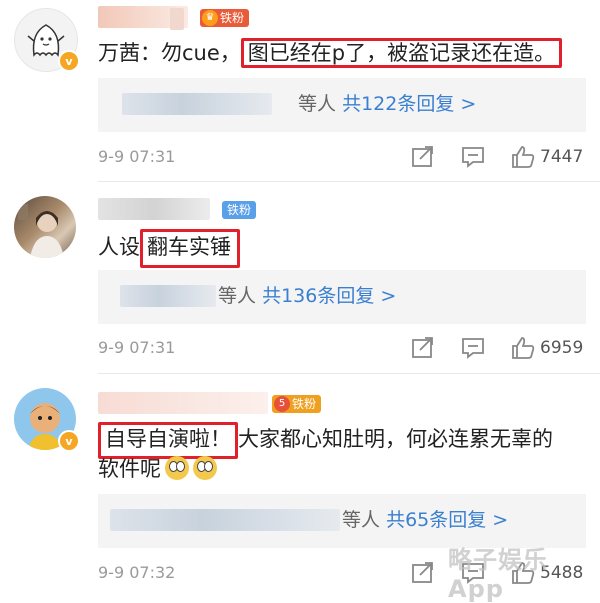  What do you see at coordinates (297, 404) in the screenshot?
I see `fan-badge: 5 铁粉` at bounding box center [297, 404].